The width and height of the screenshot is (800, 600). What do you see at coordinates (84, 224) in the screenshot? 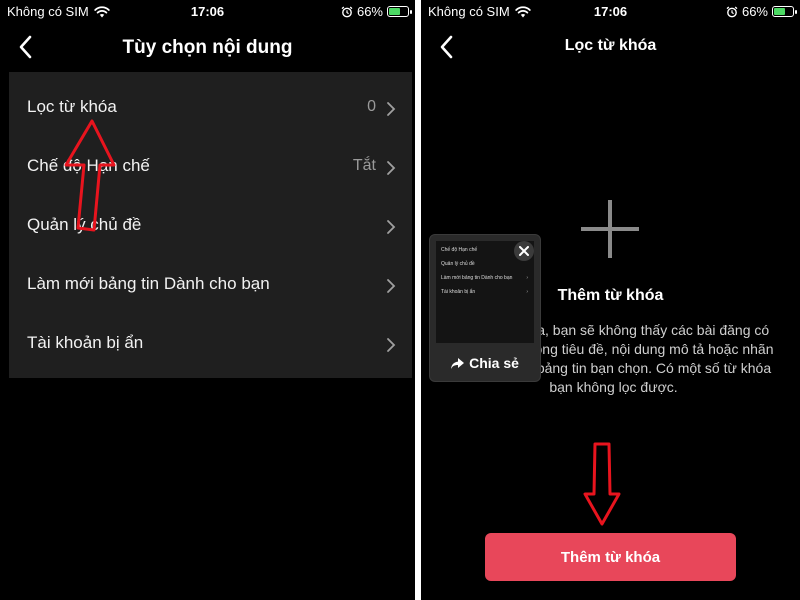
I see `menu-item-label: Quản lý chủ đề` at bounding box center [84, 224].